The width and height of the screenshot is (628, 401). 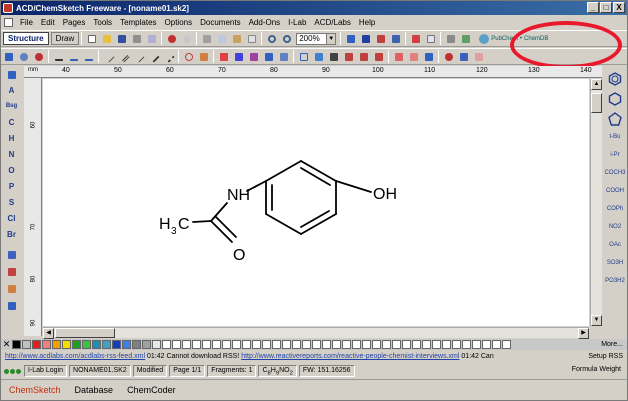 I want to click on menu-file: File, so click(x=26, y=22).